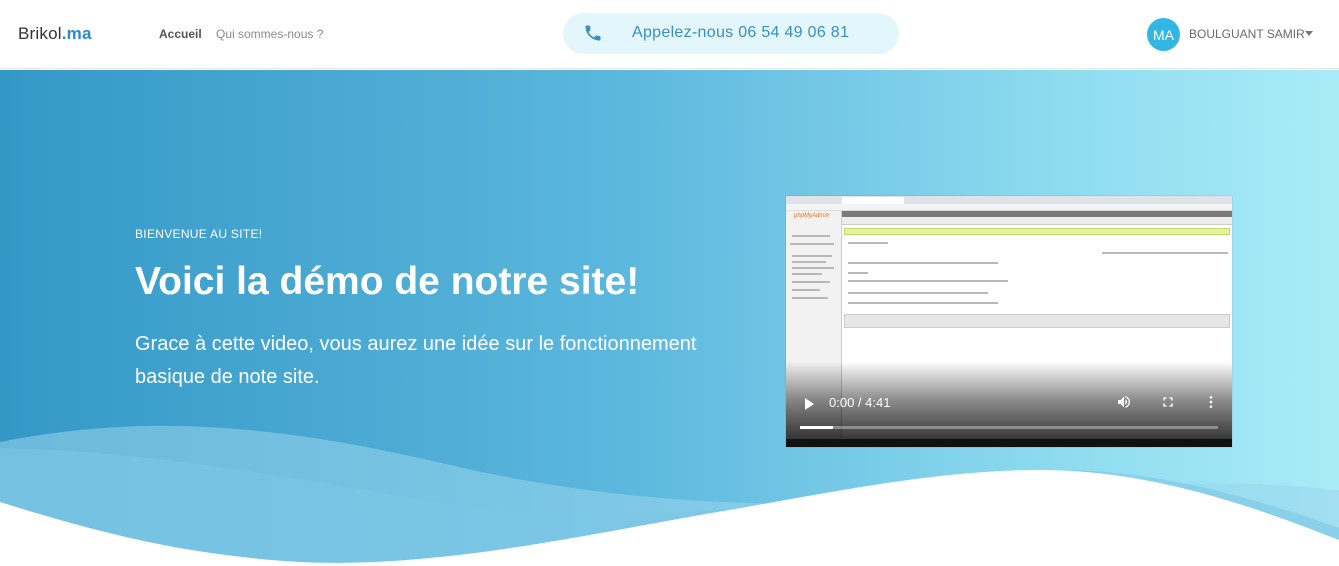 This screenshot has width=1339, height=566. Describe the element at coordinates (1168, 402) in the screenshot. I see `fullscreen-icon` at that location.